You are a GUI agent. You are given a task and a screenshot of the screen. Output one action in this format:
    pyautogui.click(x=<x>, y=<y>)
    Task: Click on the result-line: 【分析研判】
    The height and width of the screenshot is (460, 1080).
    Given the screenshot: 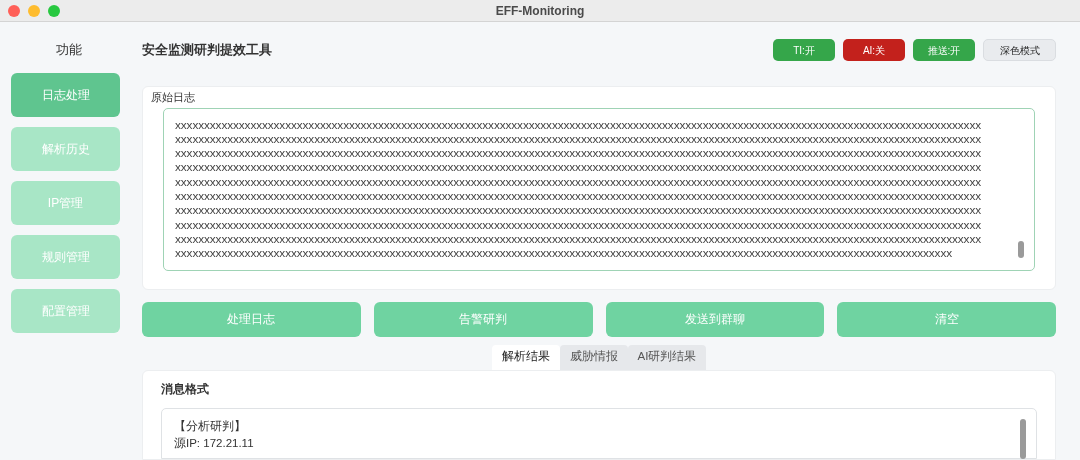 What is the action you would take?
    pyautogui.click(x=210, y=426)
    